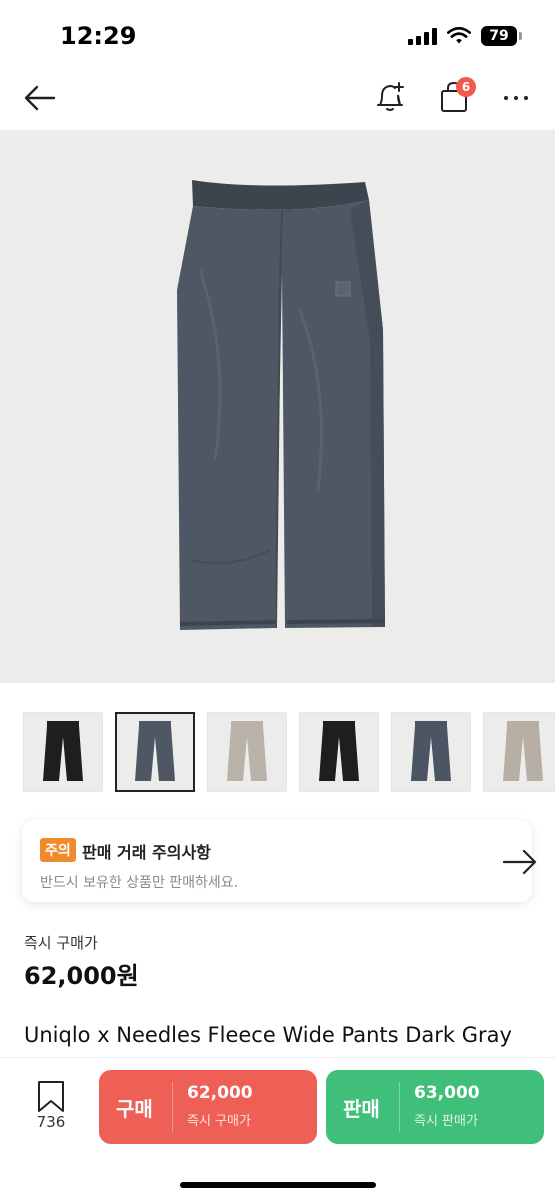 This screenshot has height=1200, width=555. Describe the element at coordinates (61, 943) in the screenshot. I see `instant-buy-label: 즉시 구매가` at that location.